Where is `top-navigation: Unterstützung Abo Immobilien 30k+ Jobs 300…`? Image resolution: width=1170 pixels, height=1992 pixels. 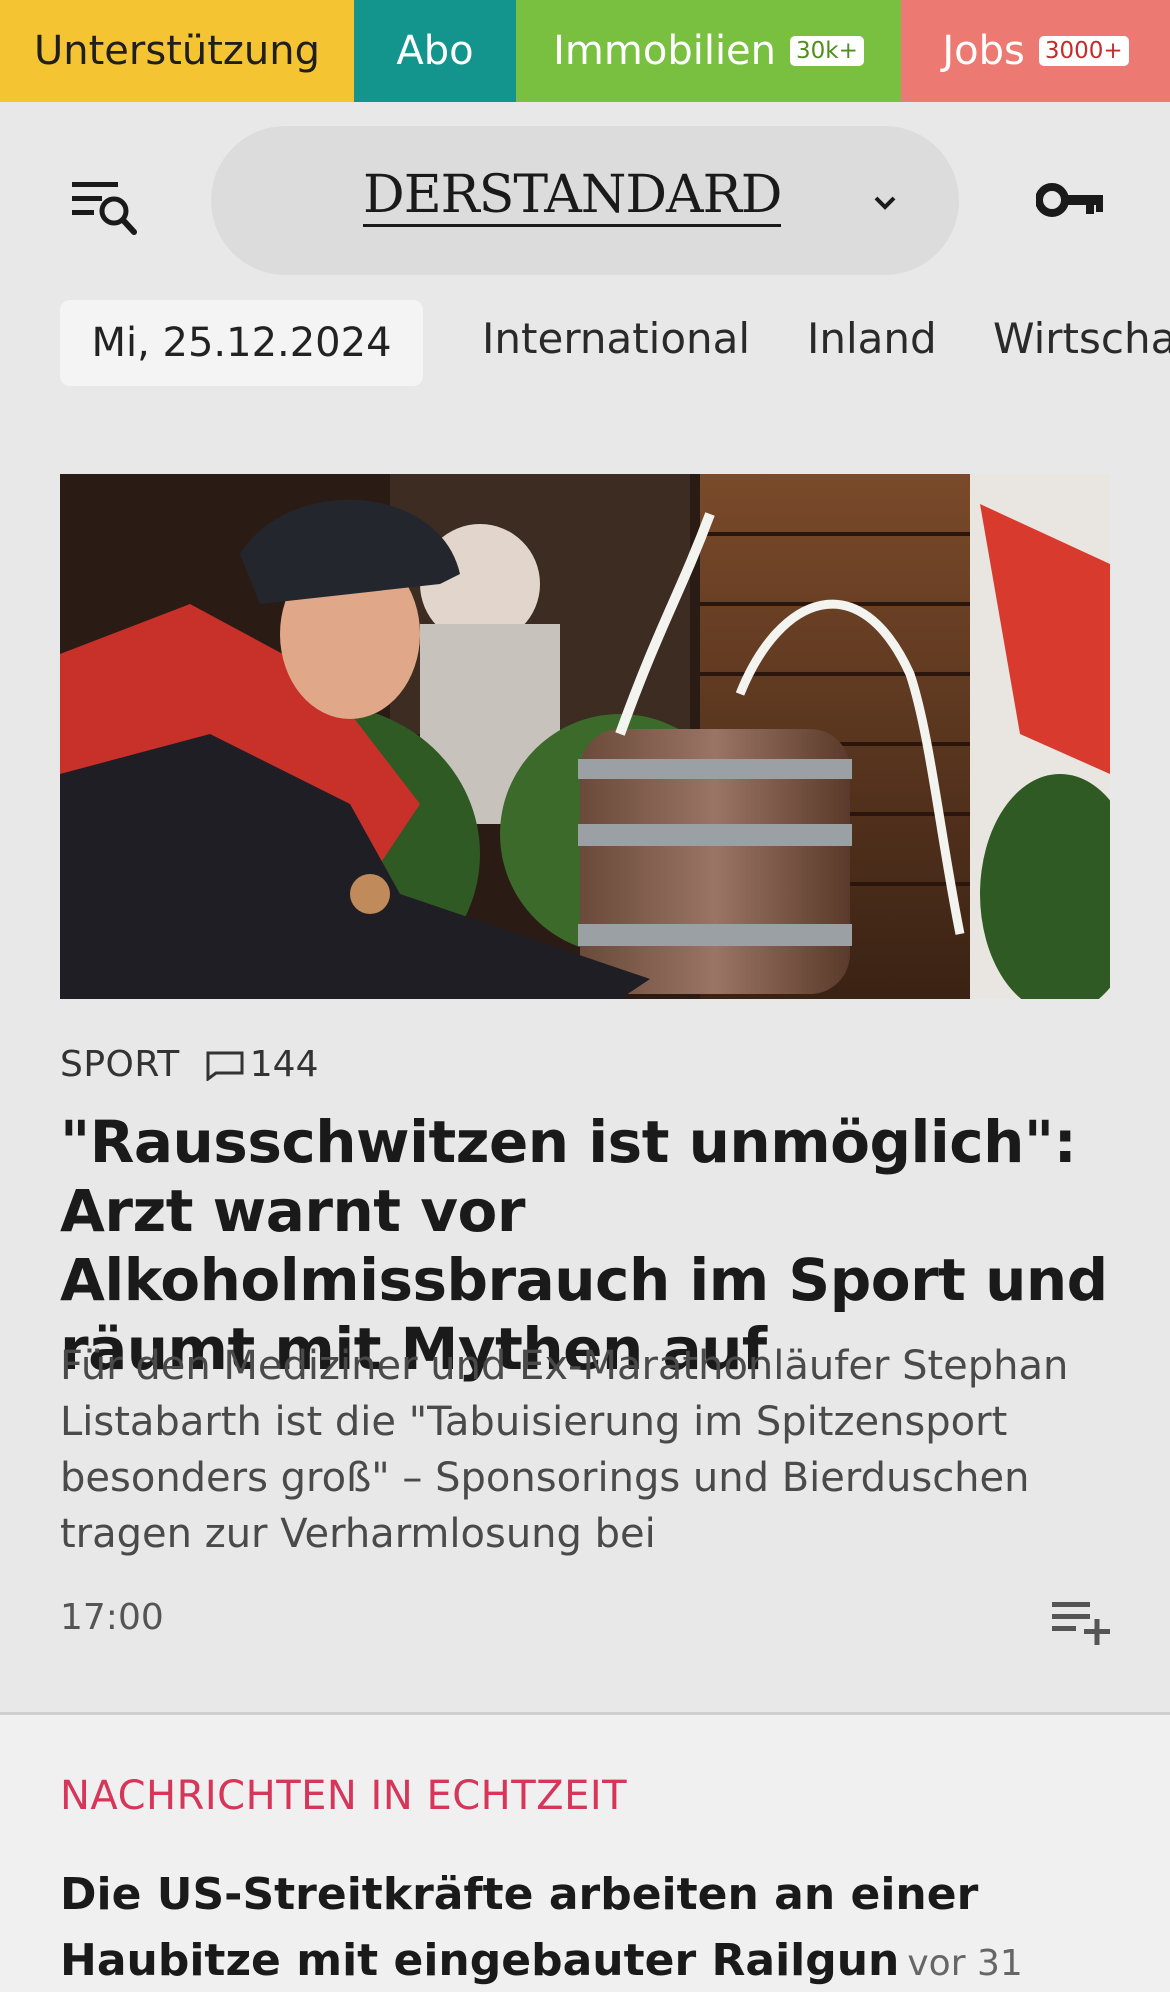
top-navigation: Unterstützung Abo Immobilien 30k+ Jobs 300… is located at coordinates (585, 51).